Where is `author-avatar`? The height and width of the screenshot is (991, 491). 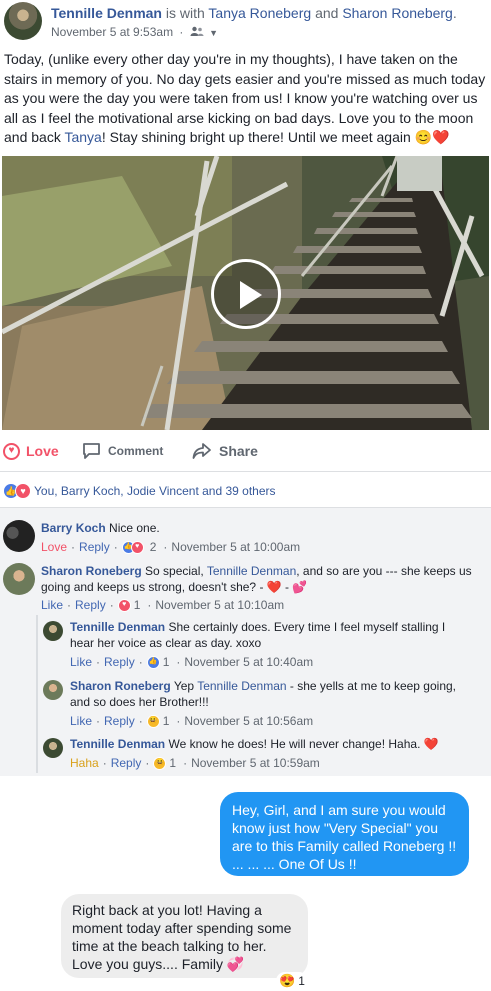 author-avatar is located at coordinates (23, 21).